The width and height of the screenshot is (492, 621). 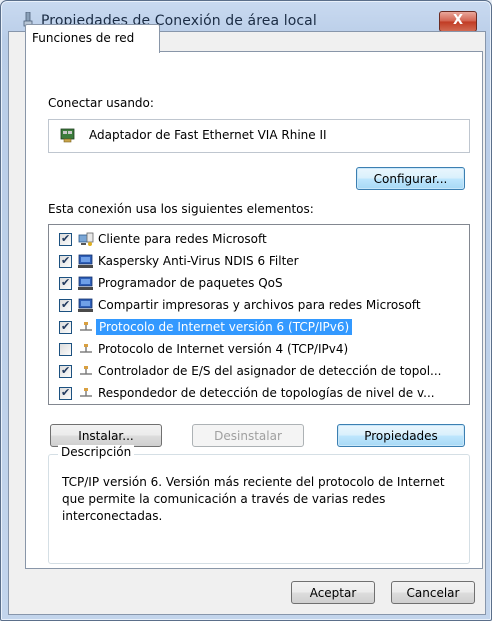 I want to click on description-legend: Descripción, so click(x=96, y=452).